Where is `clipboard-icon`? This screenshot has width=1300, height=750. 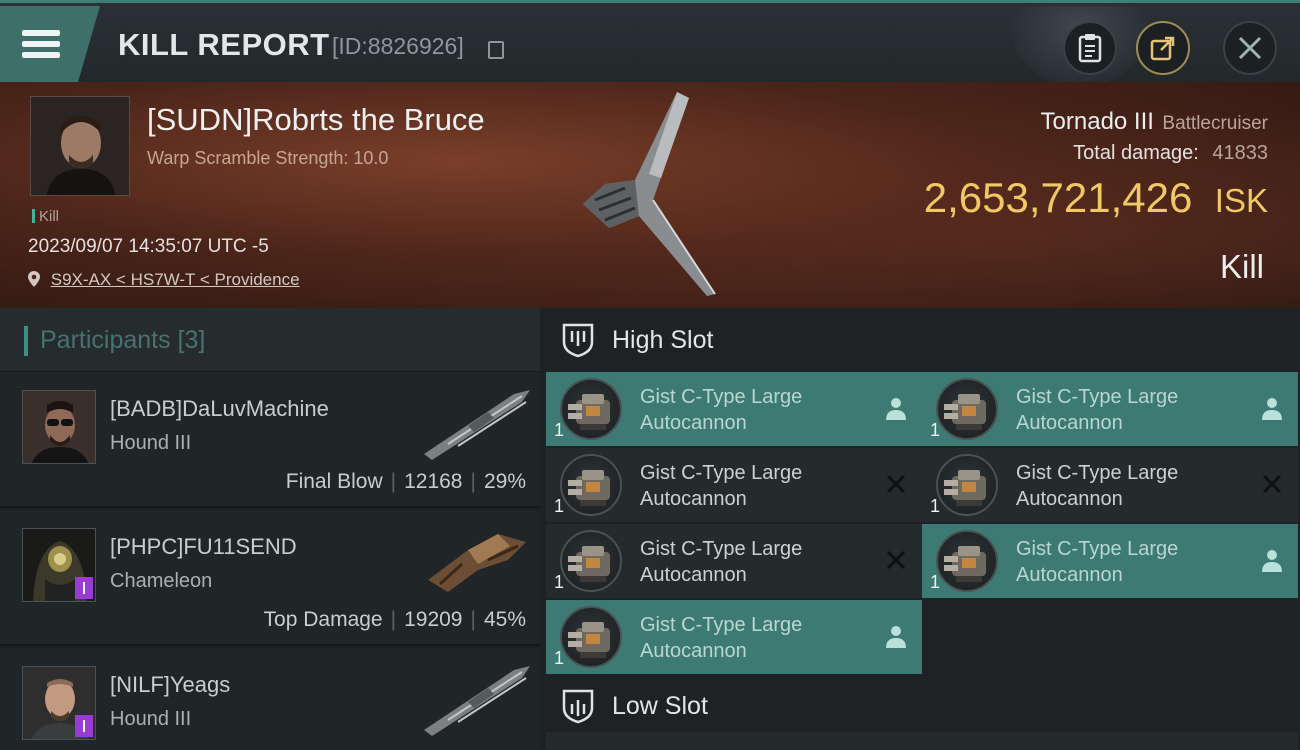
clipboard-icon is located at coordinates (1090, 48).